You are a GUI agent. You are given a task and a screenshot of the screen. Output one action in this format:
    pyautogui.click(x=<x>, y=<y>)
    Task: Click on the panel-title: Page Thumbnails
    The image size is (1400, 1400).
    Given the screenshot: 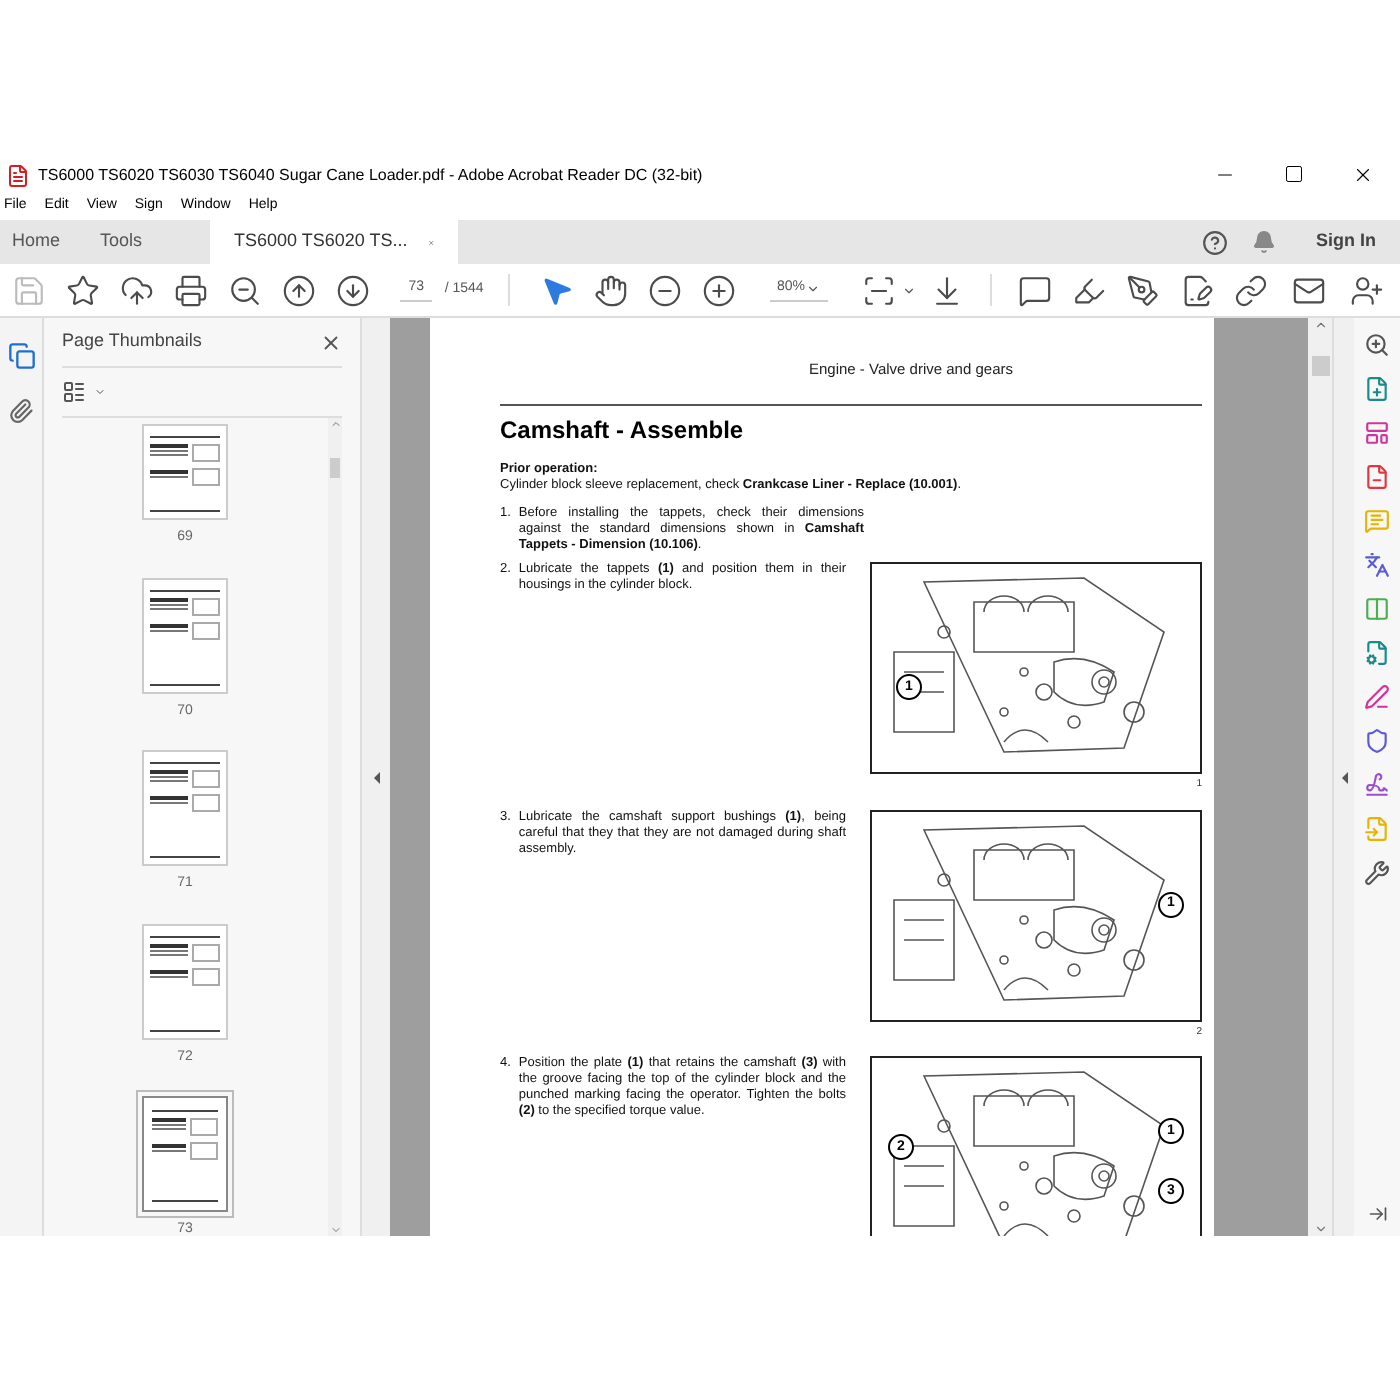 What is the action you would take?
    pyautogui.click(x=132, y=341)
    